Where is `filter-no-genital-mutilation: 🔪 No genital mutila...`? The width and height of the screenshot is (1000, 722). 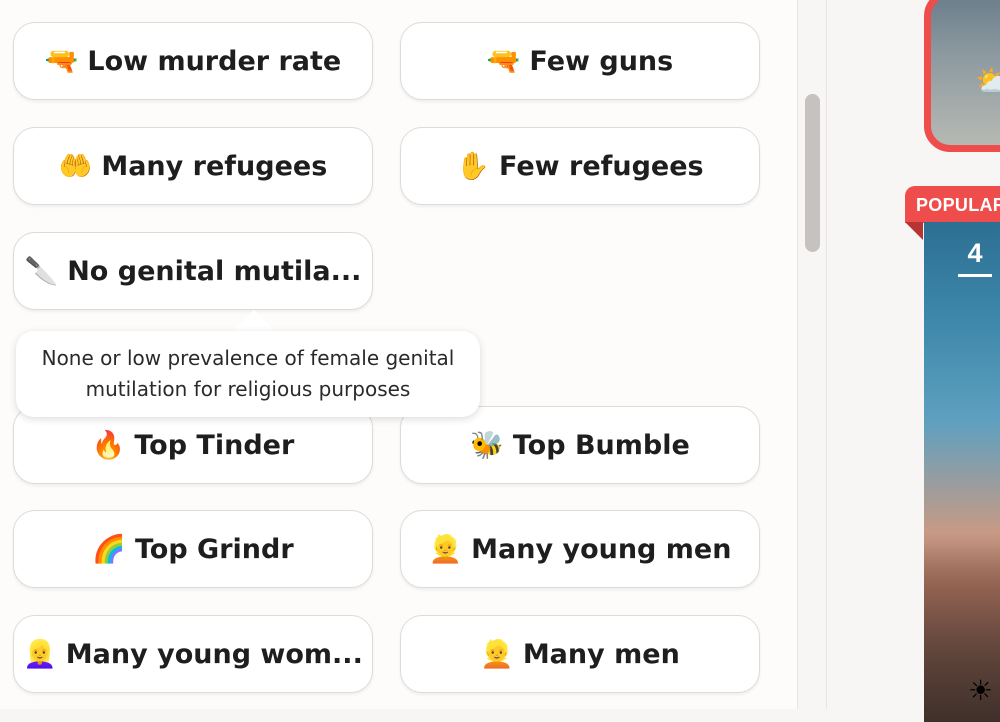 filter-no-genital-mutilation: 🔪 No genital mutila... is located at coordinates (193, 271).